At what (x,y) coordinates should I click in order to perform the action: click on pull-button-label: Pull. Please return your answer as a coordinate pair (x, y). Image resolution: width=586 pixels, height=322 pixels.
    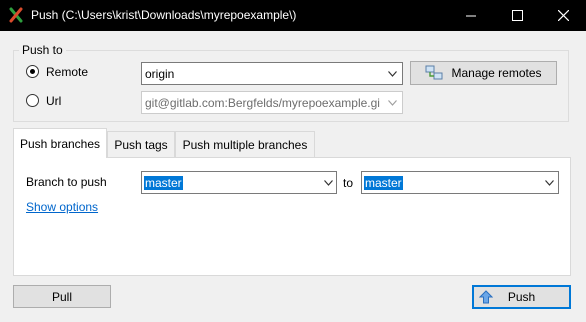
    Looking at the image, I should click on (61, 296).